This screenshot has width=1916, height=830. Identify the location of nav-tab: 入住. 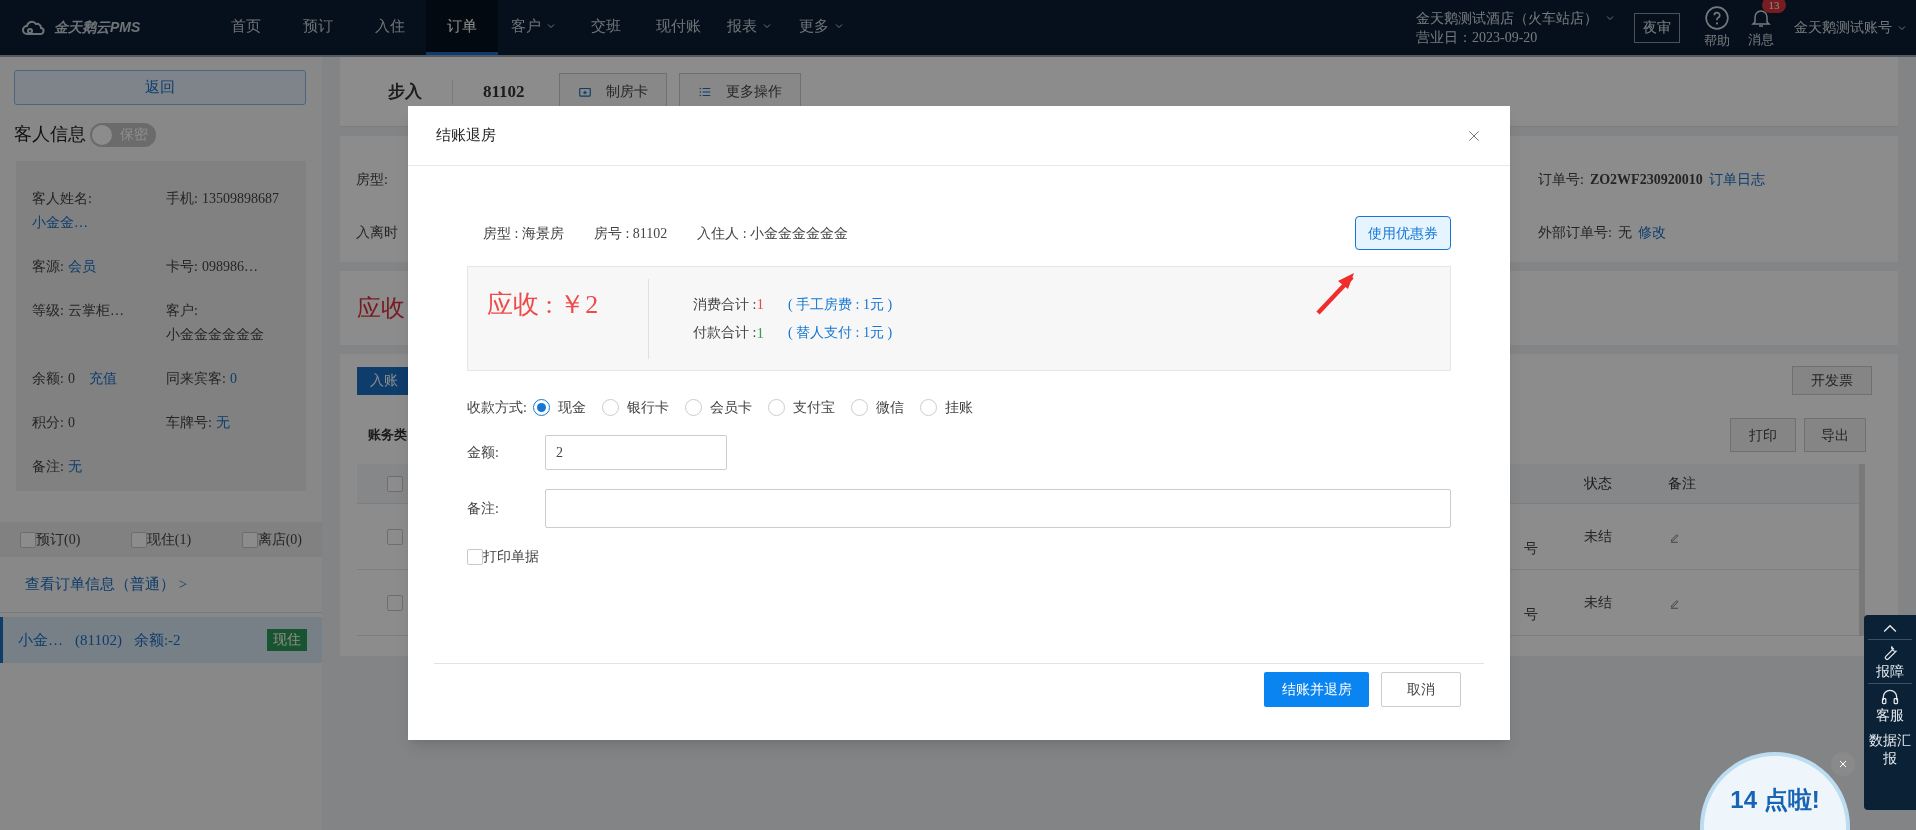
(390, 27).